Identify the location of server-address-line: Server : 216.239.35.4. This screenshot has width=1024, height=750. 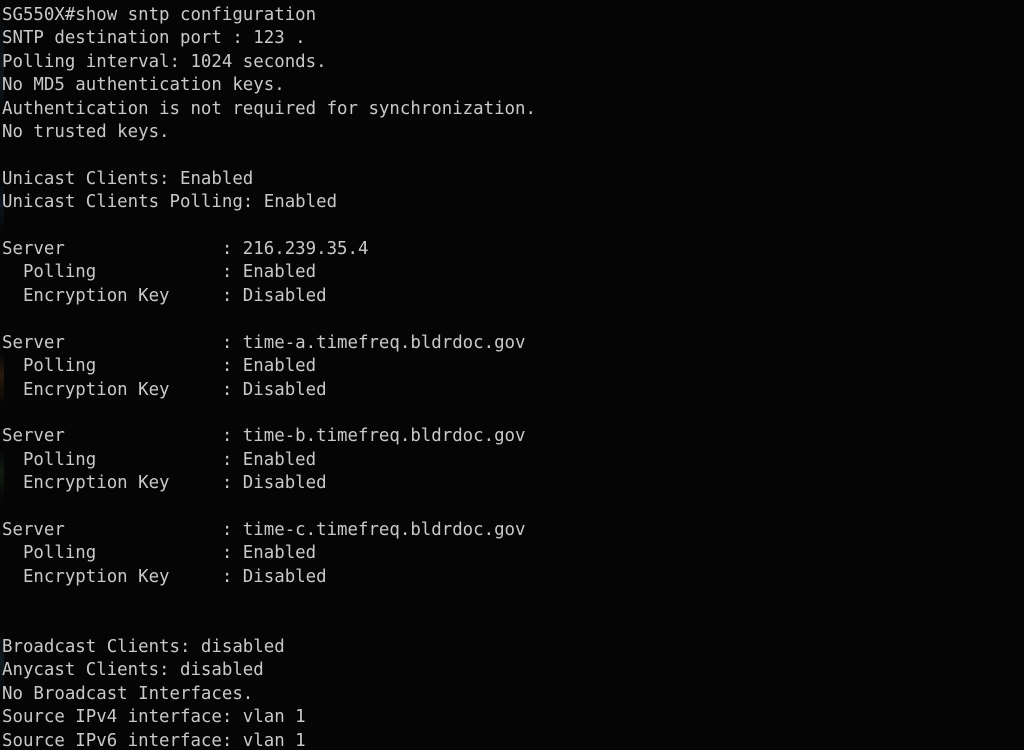
(185, 249).